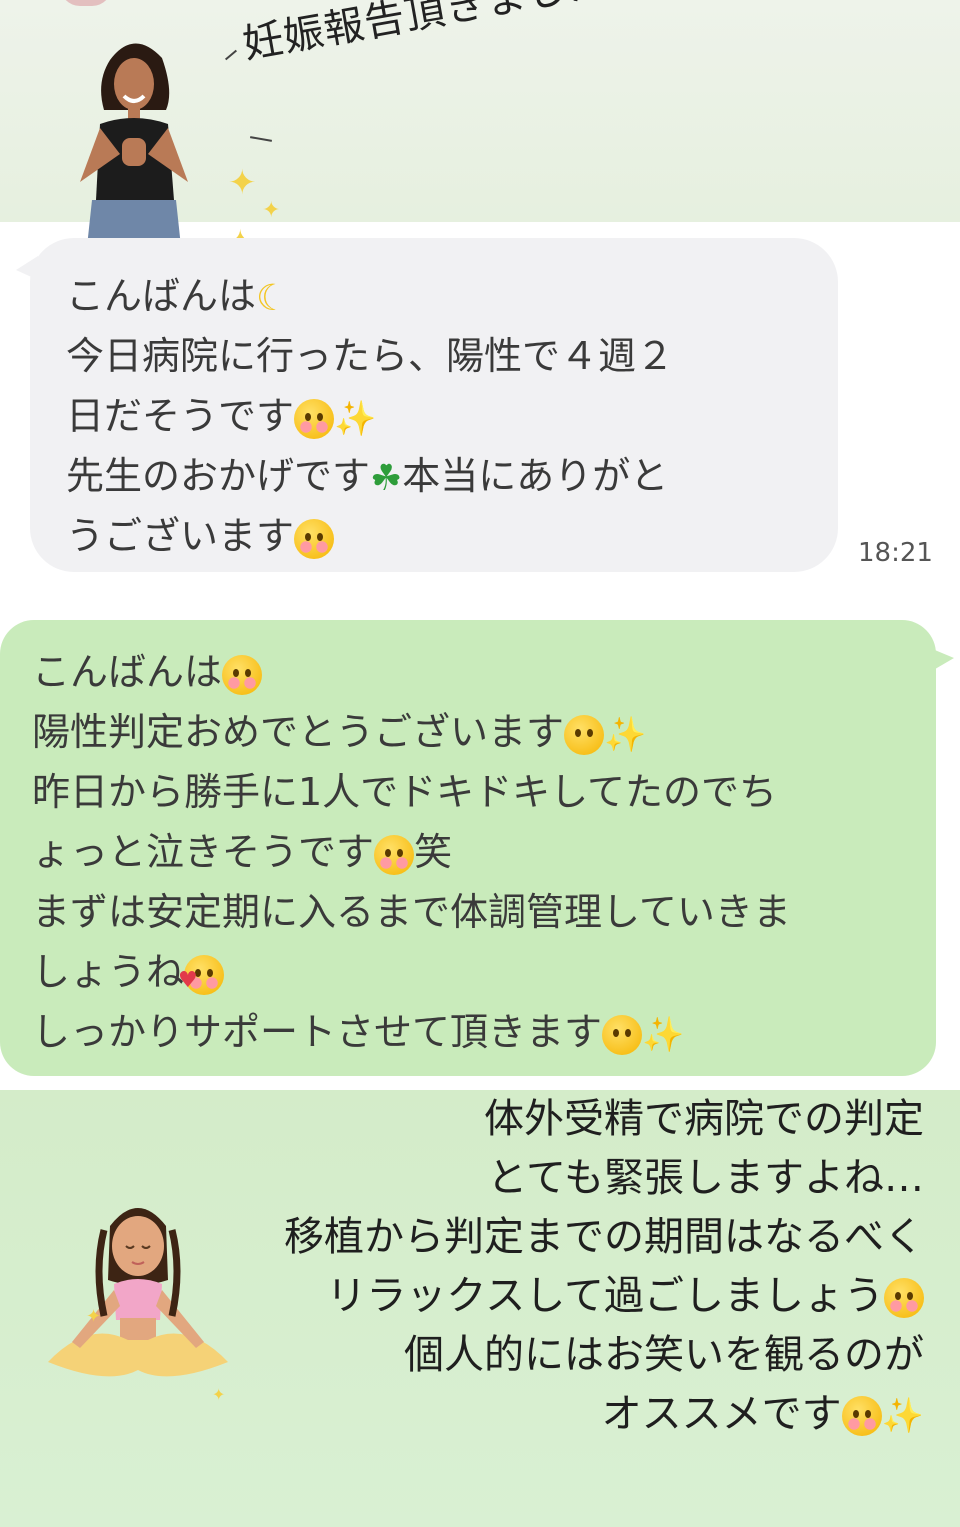 This screenshot has width=960, height=1527. I want to click on salute-face-icon, so click(622, 1034).